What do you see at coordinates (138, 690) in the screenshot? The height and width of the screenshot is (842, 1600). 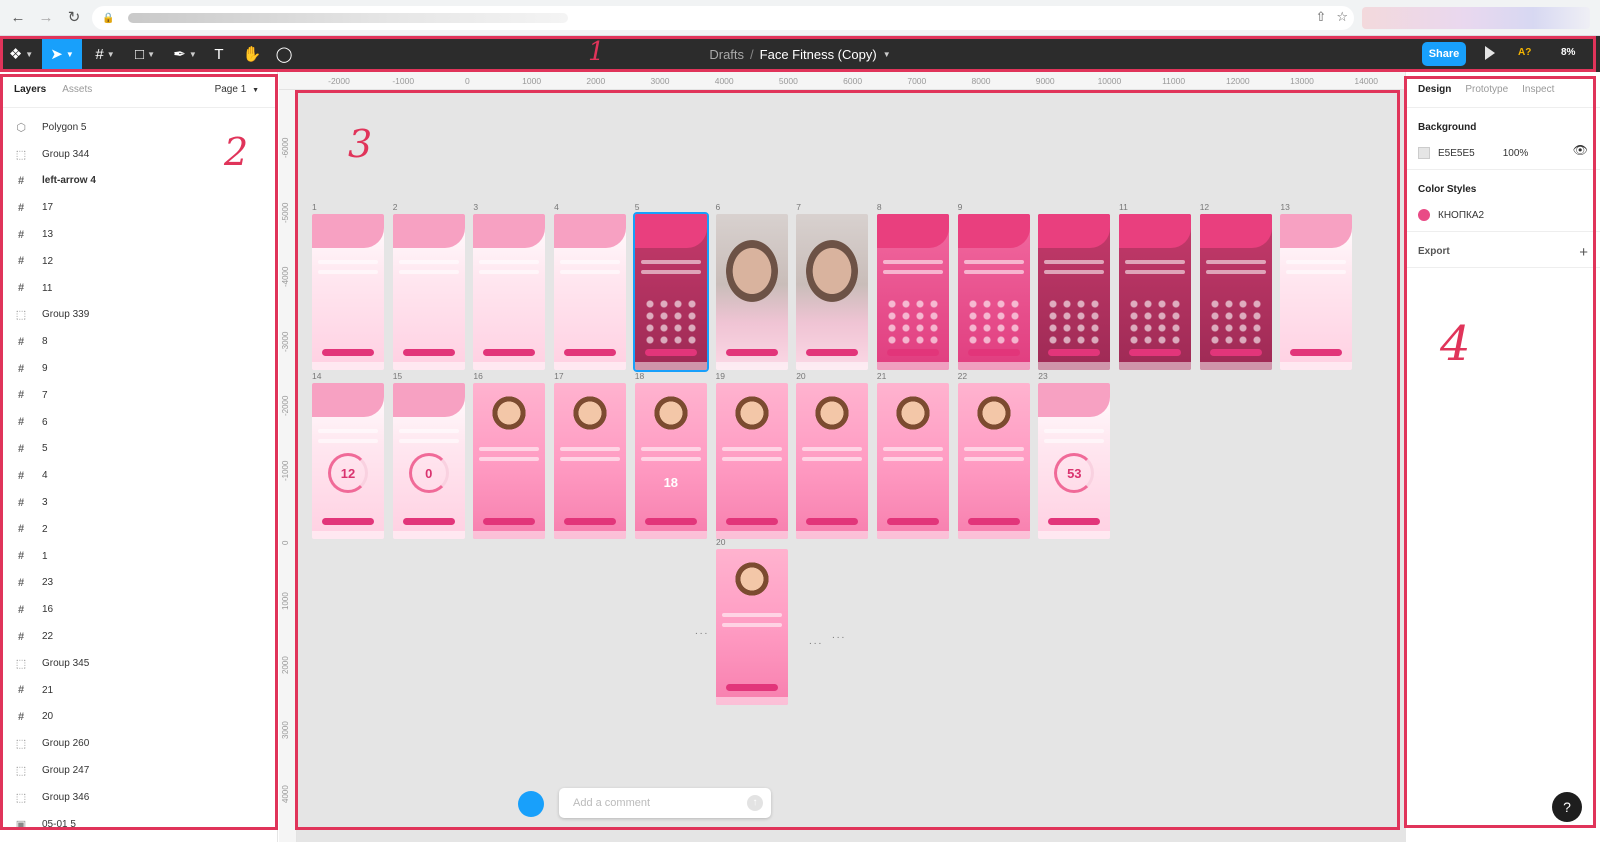 I see `layer-item: #21` at bounding box center [138, 690].